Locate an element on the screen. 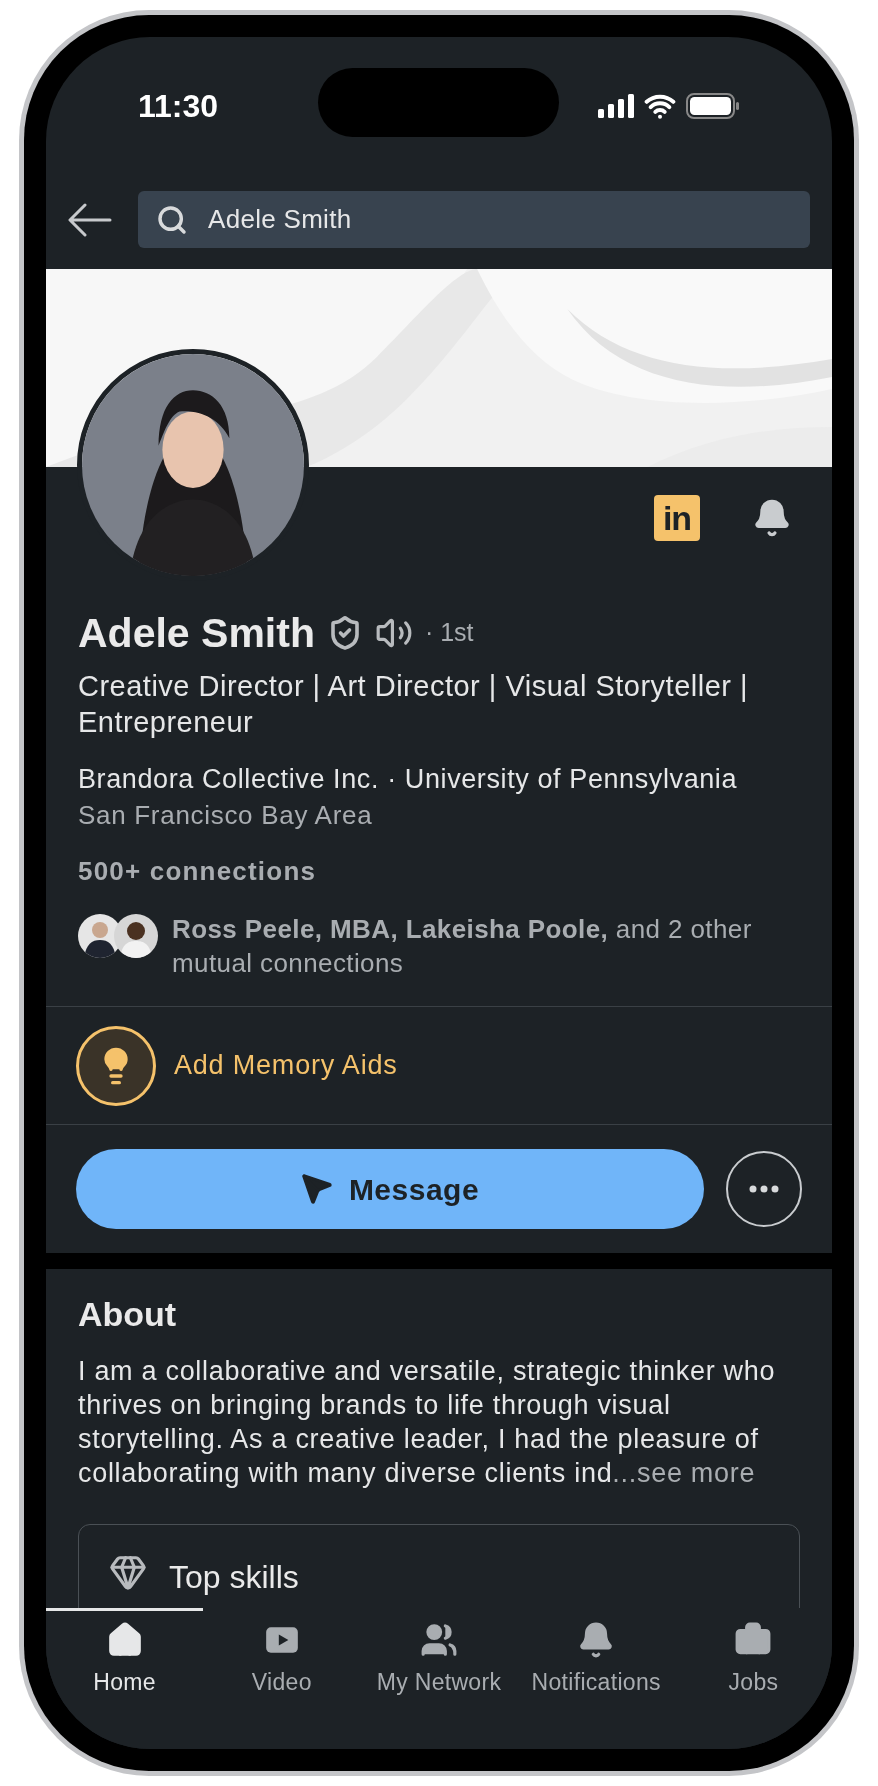 This screenshot has height=1786, width=878. linkedin-logo: in is located at coordinates (677, 518).